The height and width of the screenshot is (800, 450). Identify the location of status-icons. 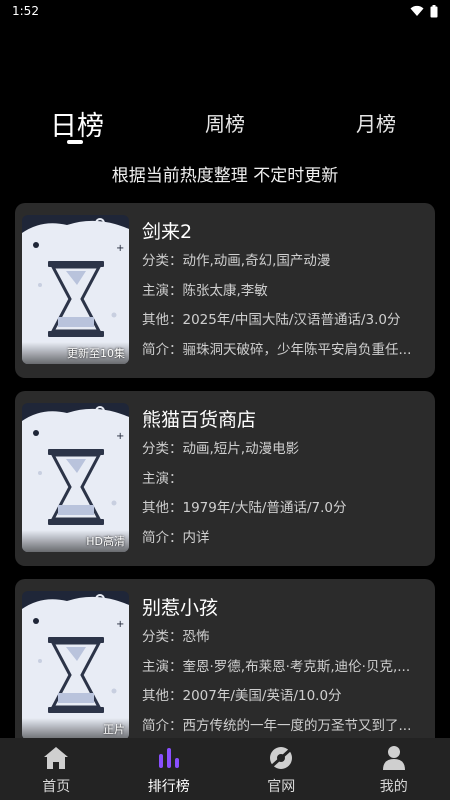
(424, 11).